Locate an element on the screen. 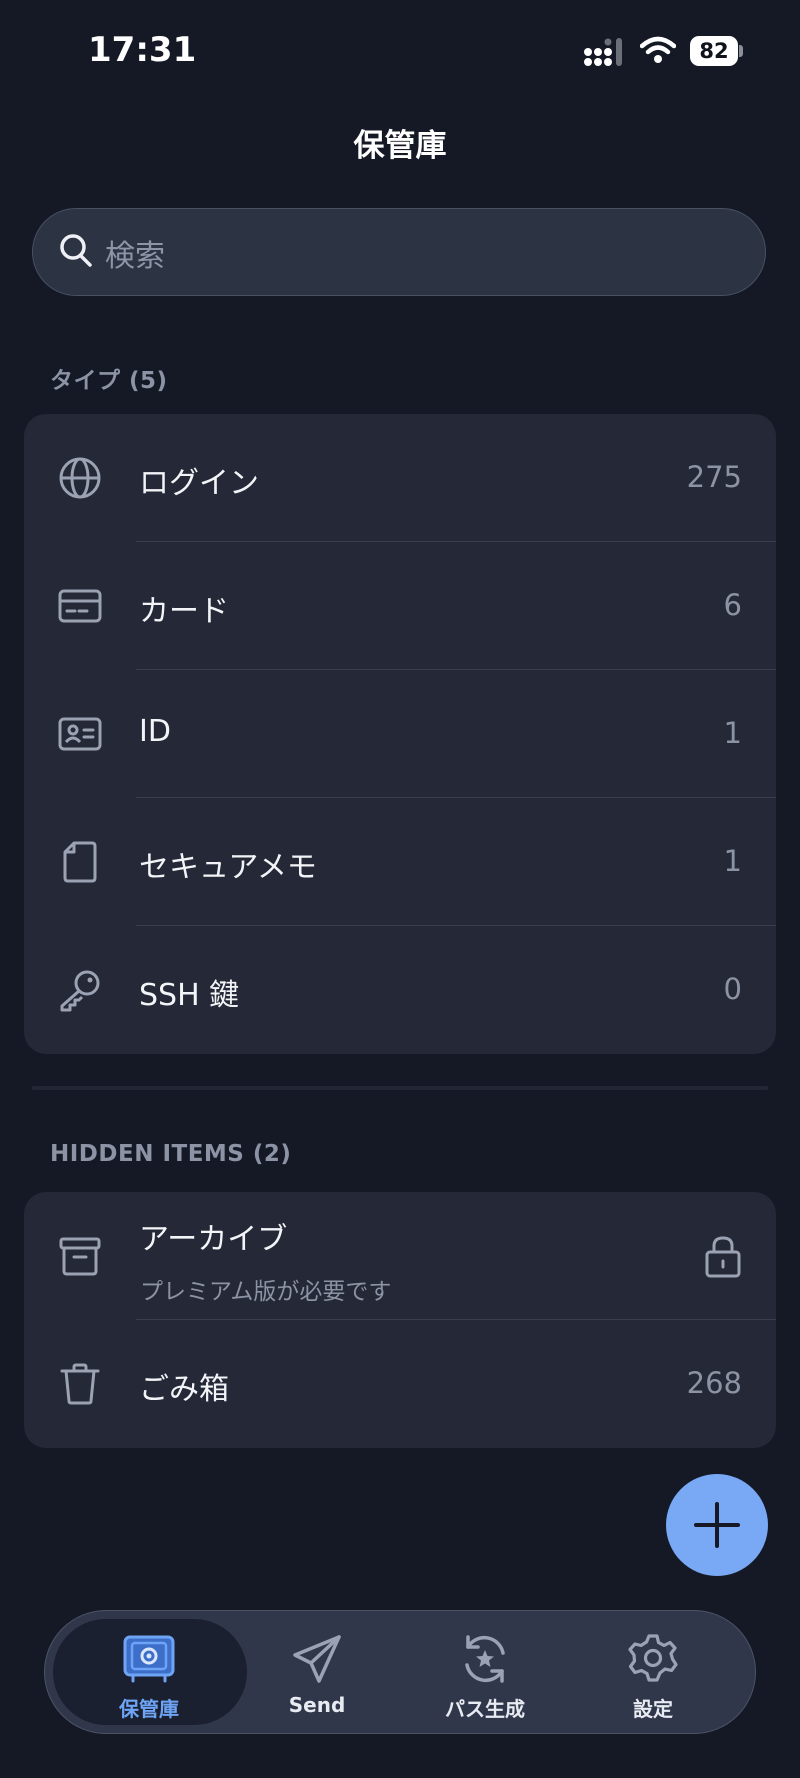 This screenshot has height=1778, width=800. hidden-item-trash: ごみ箱 268 is located at coordinates (400, 1384).